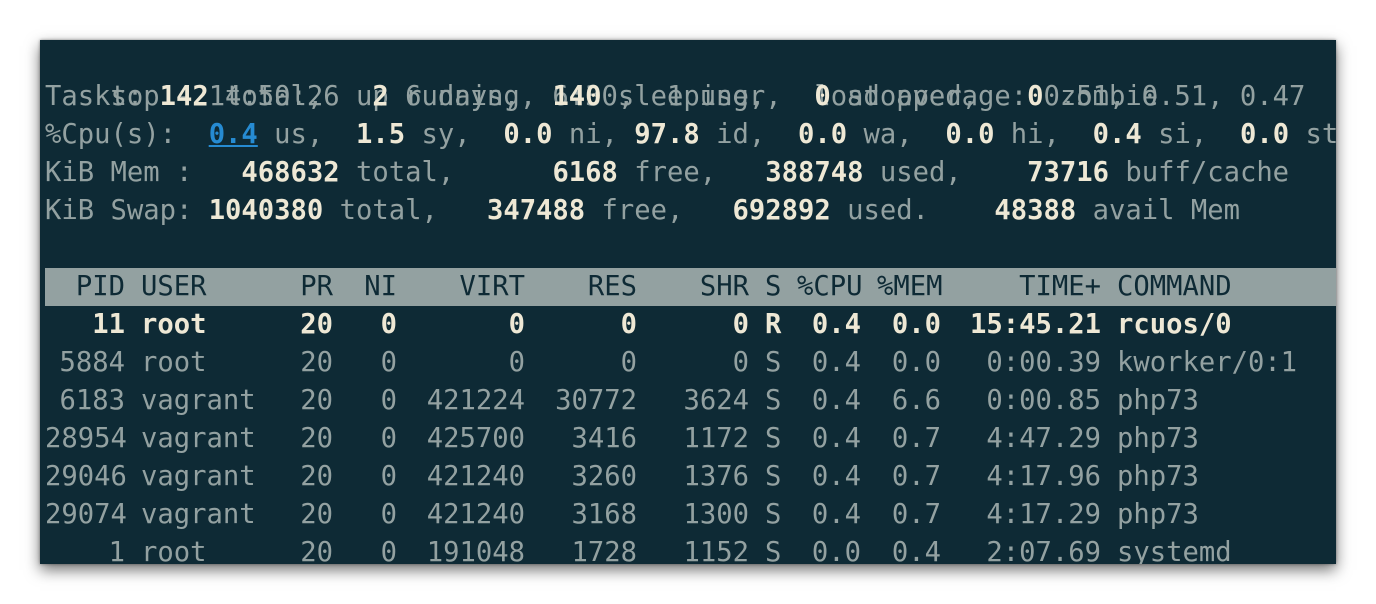 The height and width of the screenshot is (604, 1376). What do you see at coordinates (380, 96) in the screenshot?
I see `tasks-running: 2` at bounding box center [380, 96].